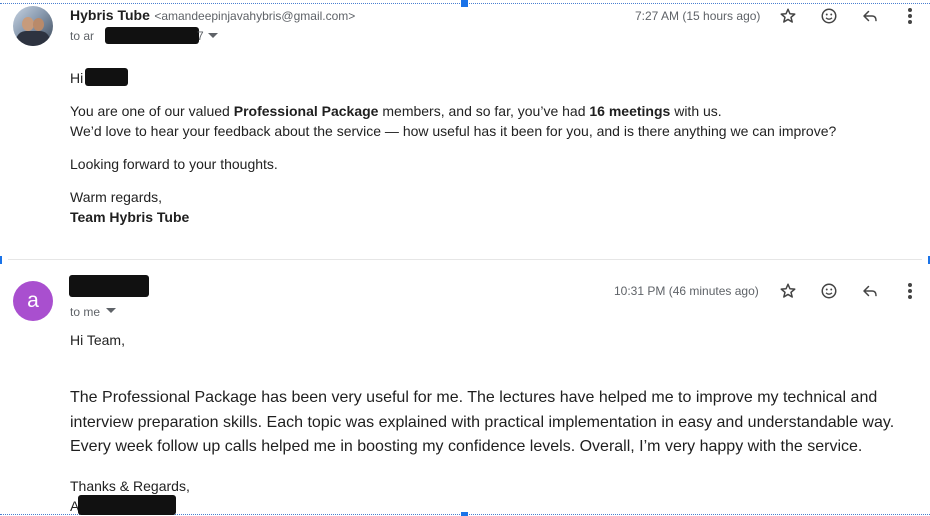 The height and width of the screenshot is (516, 930). What do you see at coordinates (464, 3) in the screenshot?
I see `selection-handle-top` at bounding box center [464, 3].